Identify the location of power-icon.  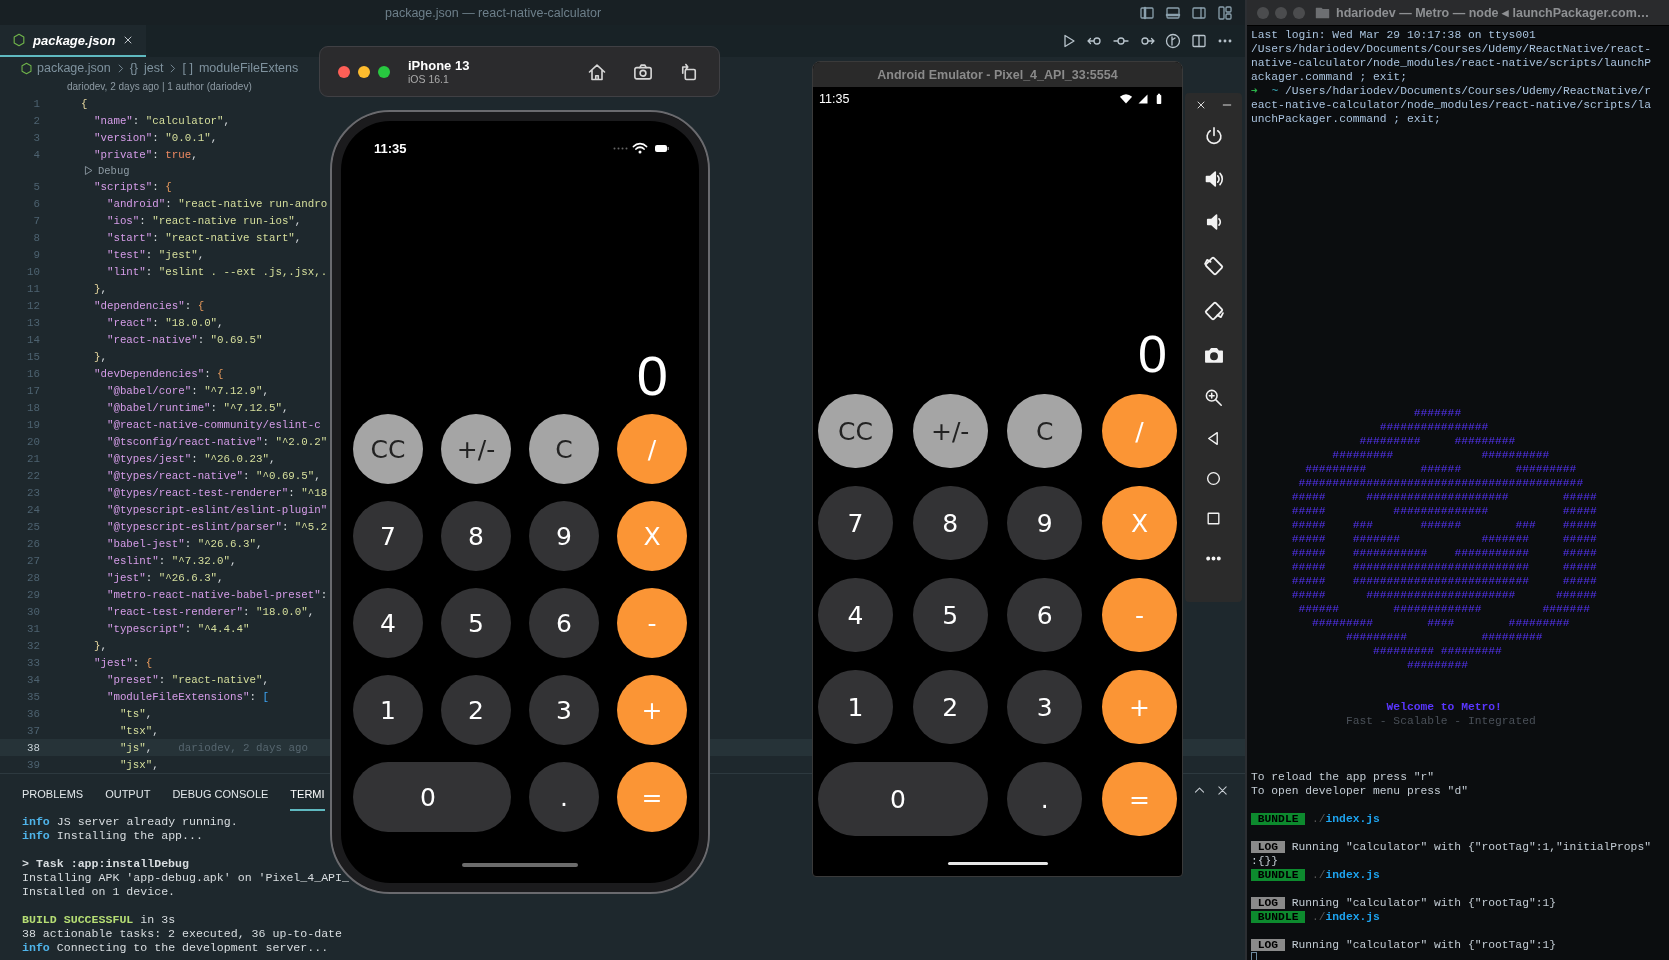
(1213, 136).